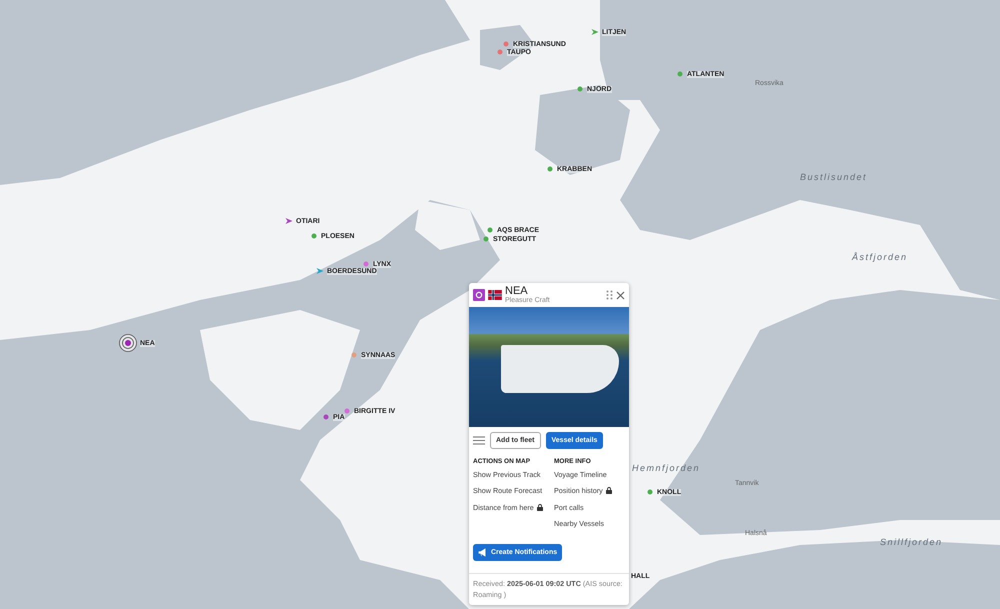  I want to click on flag-icon, so click(495, 295).